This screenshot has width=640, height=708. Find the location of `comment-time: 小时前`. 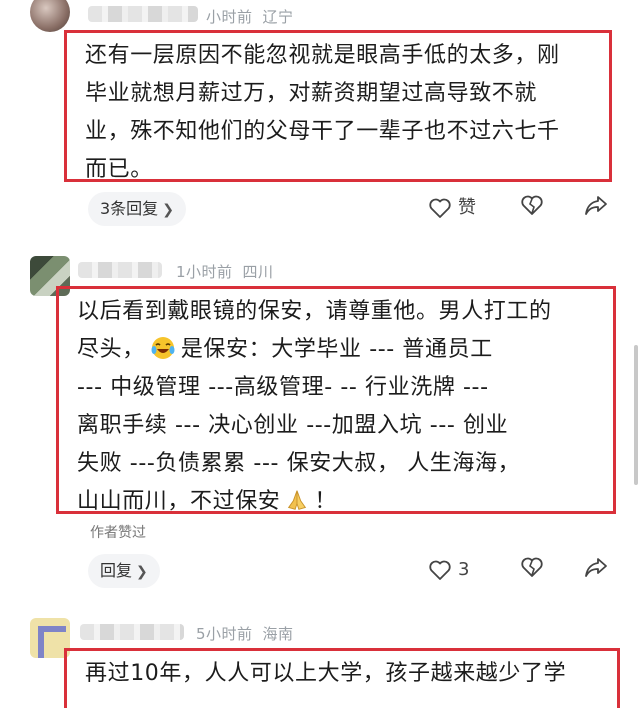

comment-time: 小时前 is located at coordinates (229, 17).